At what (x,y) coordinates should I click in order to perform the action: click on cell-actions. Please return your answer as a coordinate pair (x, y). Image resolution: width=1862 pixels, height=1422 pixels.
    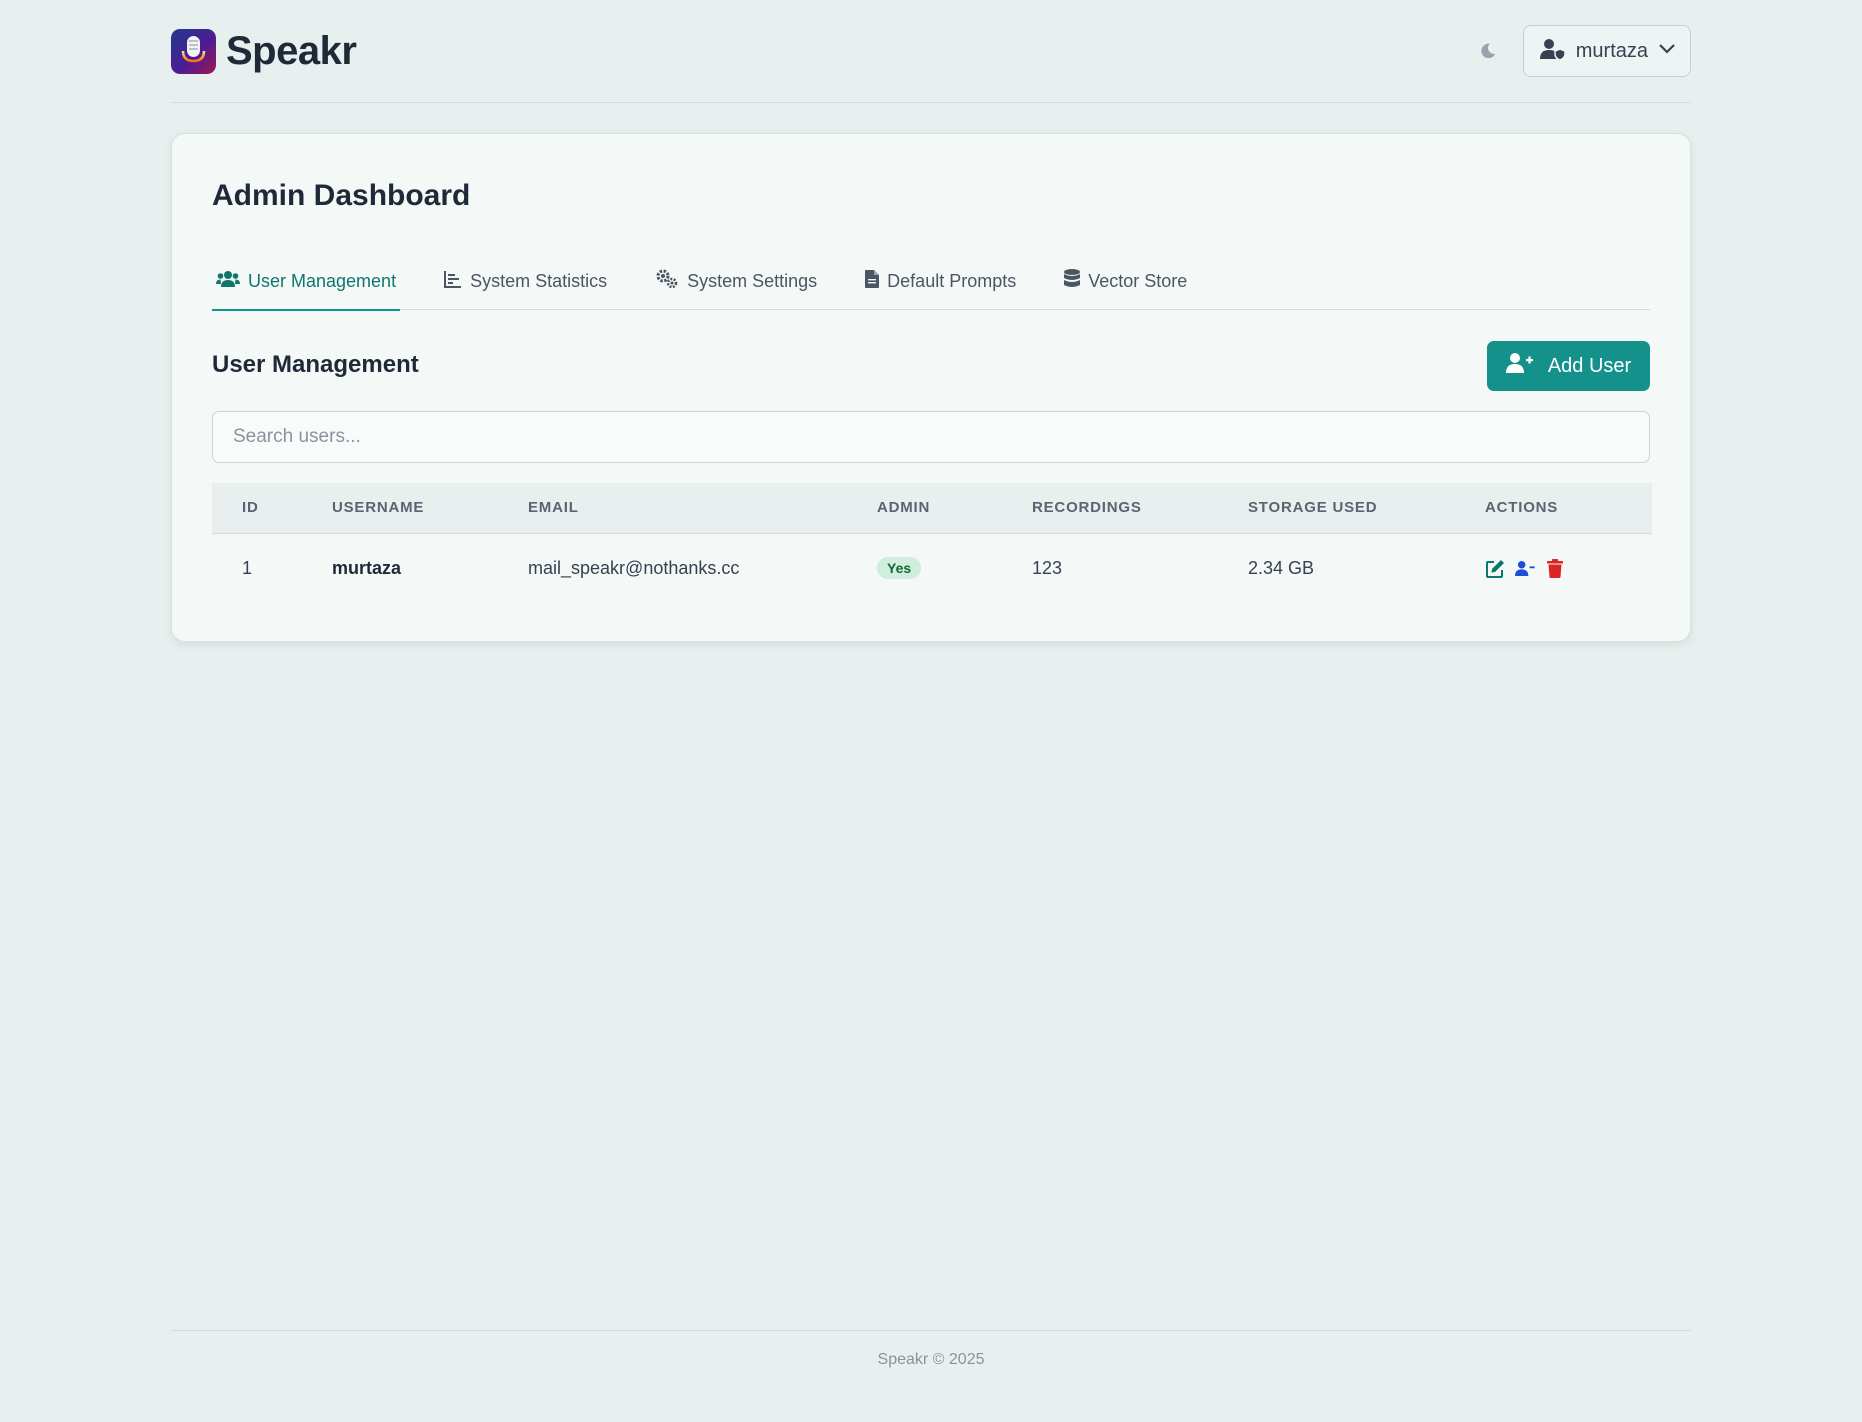
    Looking at the image, I should click on (1568, 568).